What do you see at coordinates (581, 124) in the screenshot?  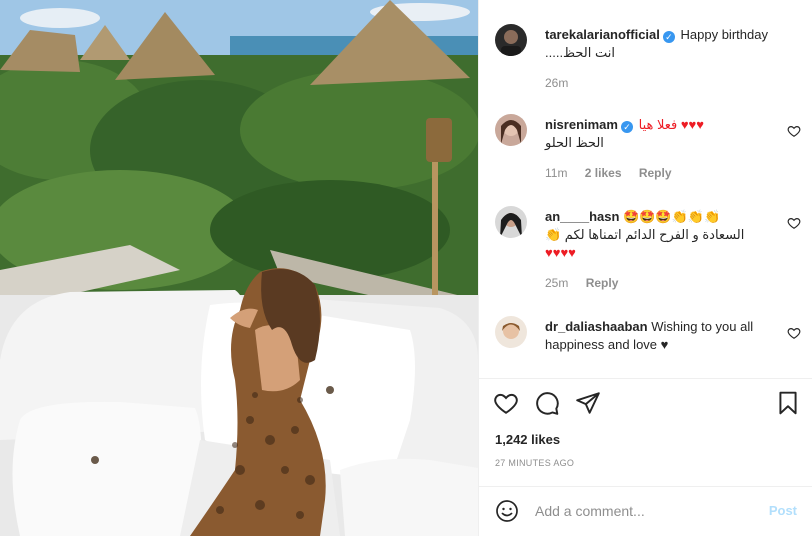 I see `comment-username: nisrenimam` at bounding box center [581, 124].